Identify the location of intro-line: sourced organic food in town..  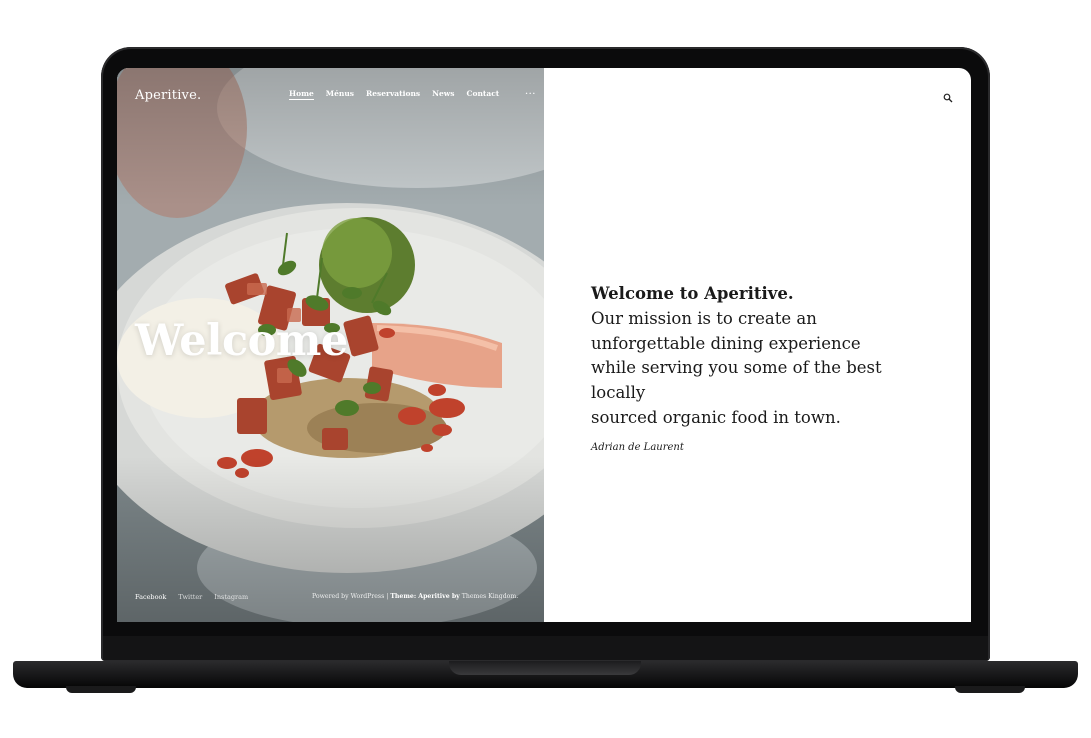
(716, 417).